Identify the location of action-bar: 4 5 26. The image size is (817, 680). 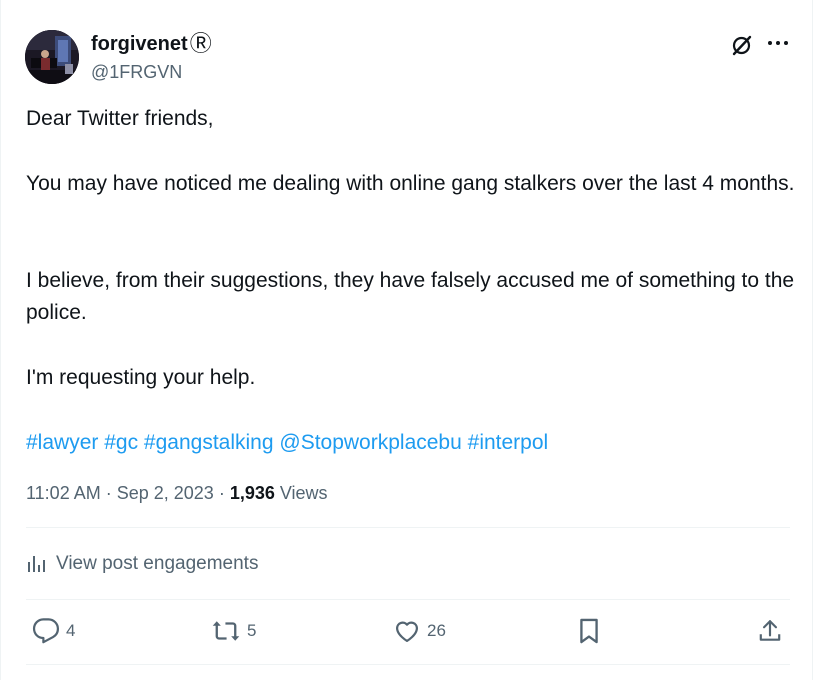
(408, 632).